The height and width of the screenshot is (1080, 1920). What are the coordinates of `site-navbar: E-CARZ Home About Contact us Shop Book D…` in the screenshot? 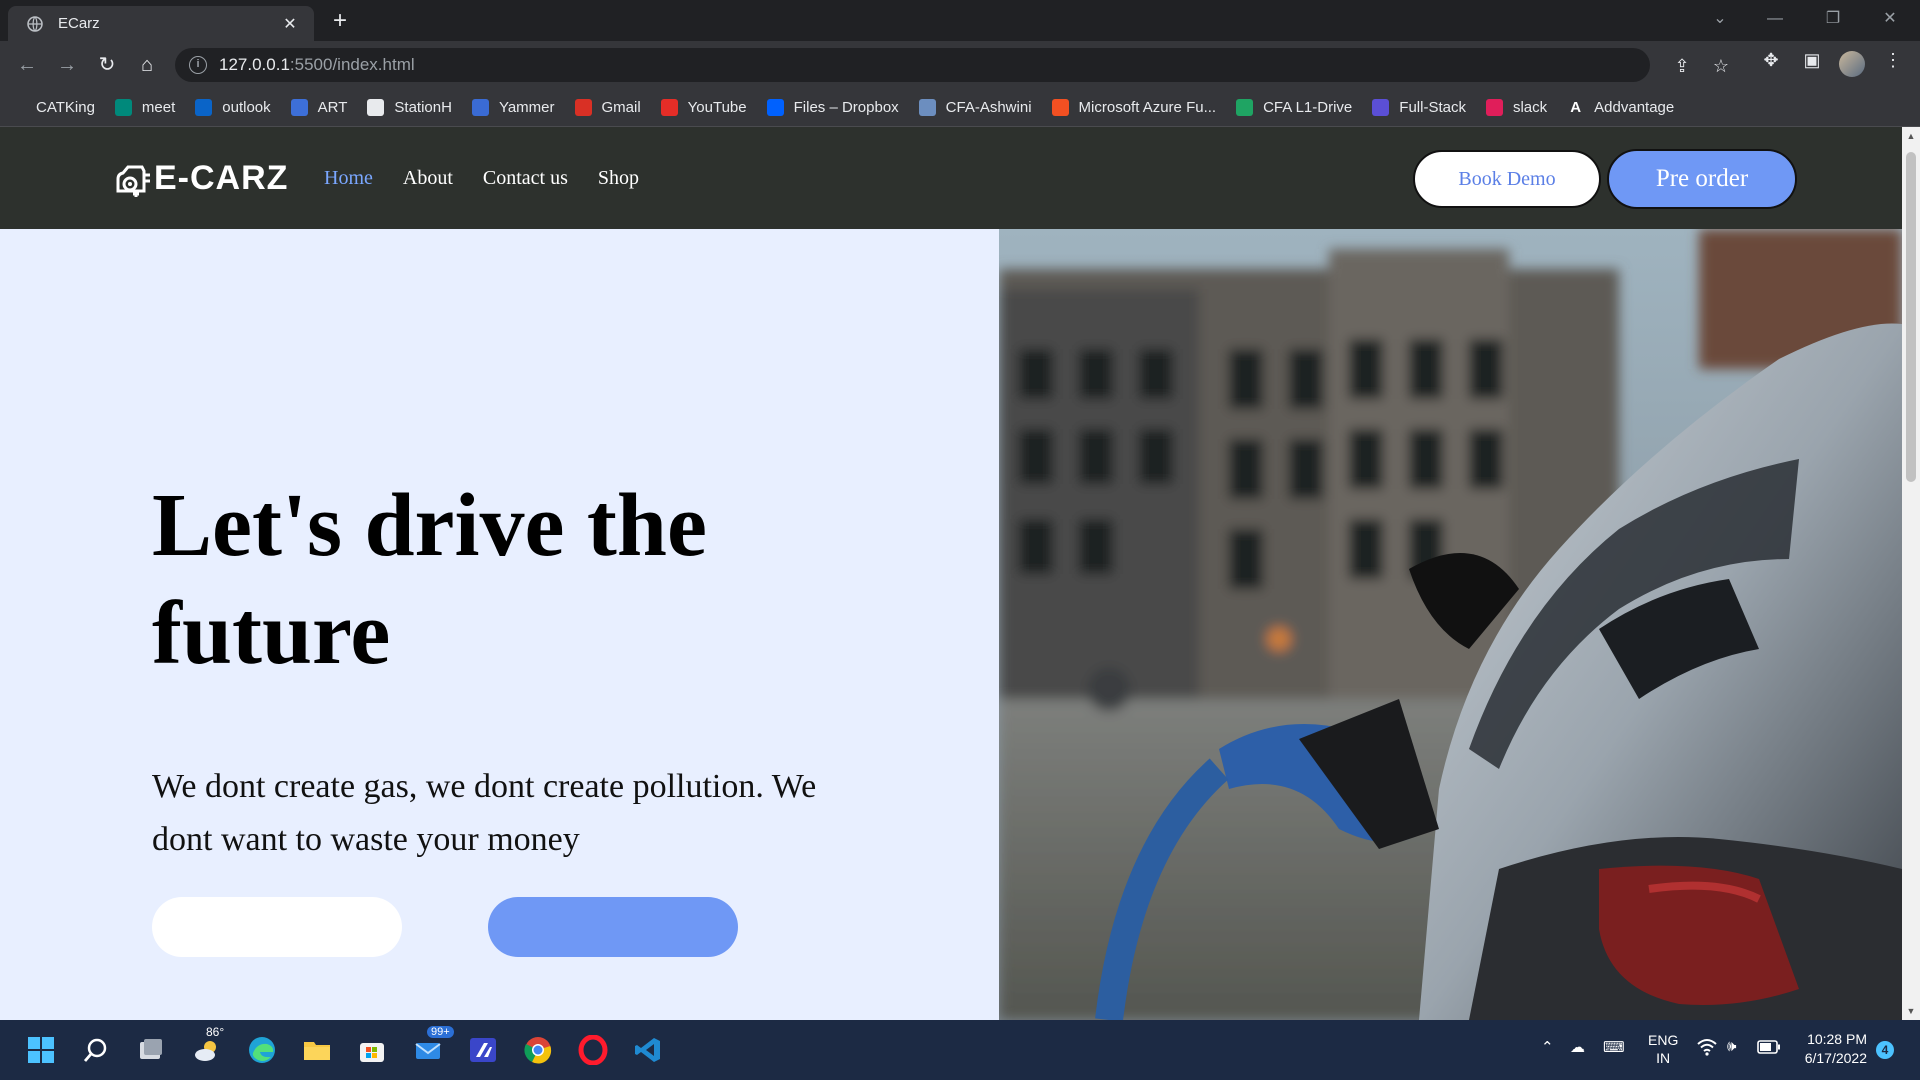 It's located at (951, 178).